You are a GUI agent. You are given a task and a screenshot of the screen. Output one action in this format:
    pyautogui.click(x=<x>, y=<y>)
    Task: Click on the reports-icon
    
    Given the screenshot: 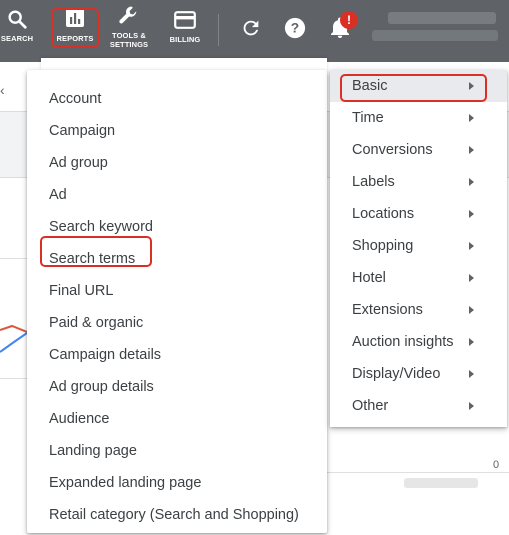 What is the action you would take?
    pyautogui.click(x=75, y=18)
    